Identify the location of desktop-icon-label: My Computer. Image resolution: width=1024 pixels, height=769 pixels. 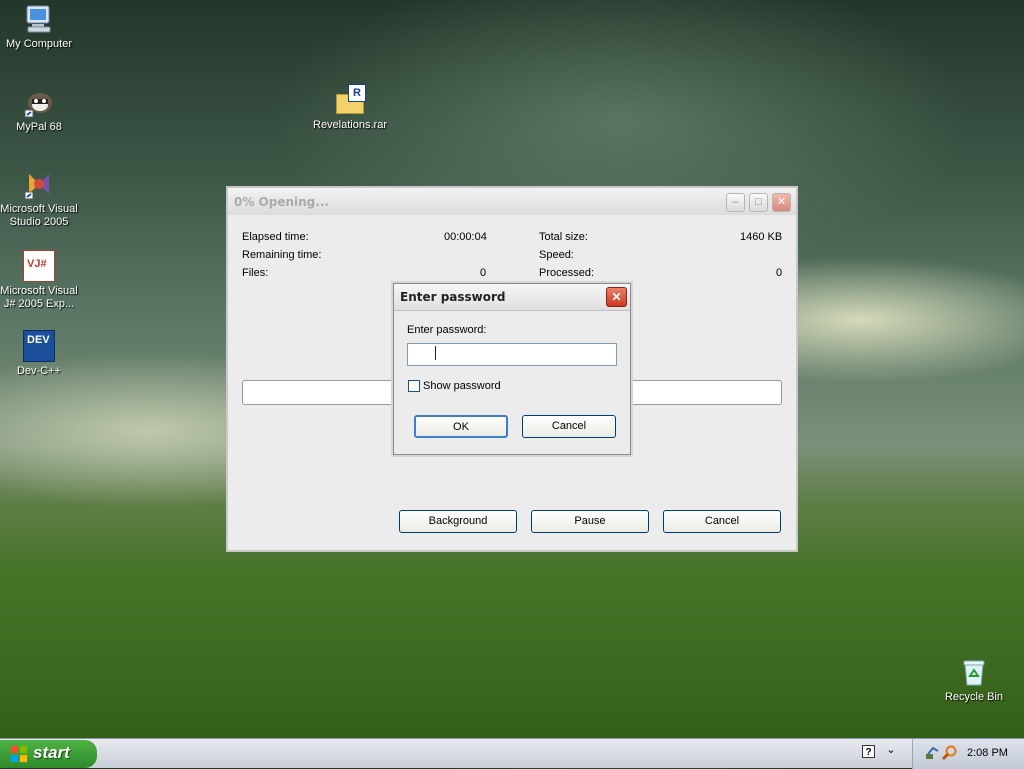
(39, 44).